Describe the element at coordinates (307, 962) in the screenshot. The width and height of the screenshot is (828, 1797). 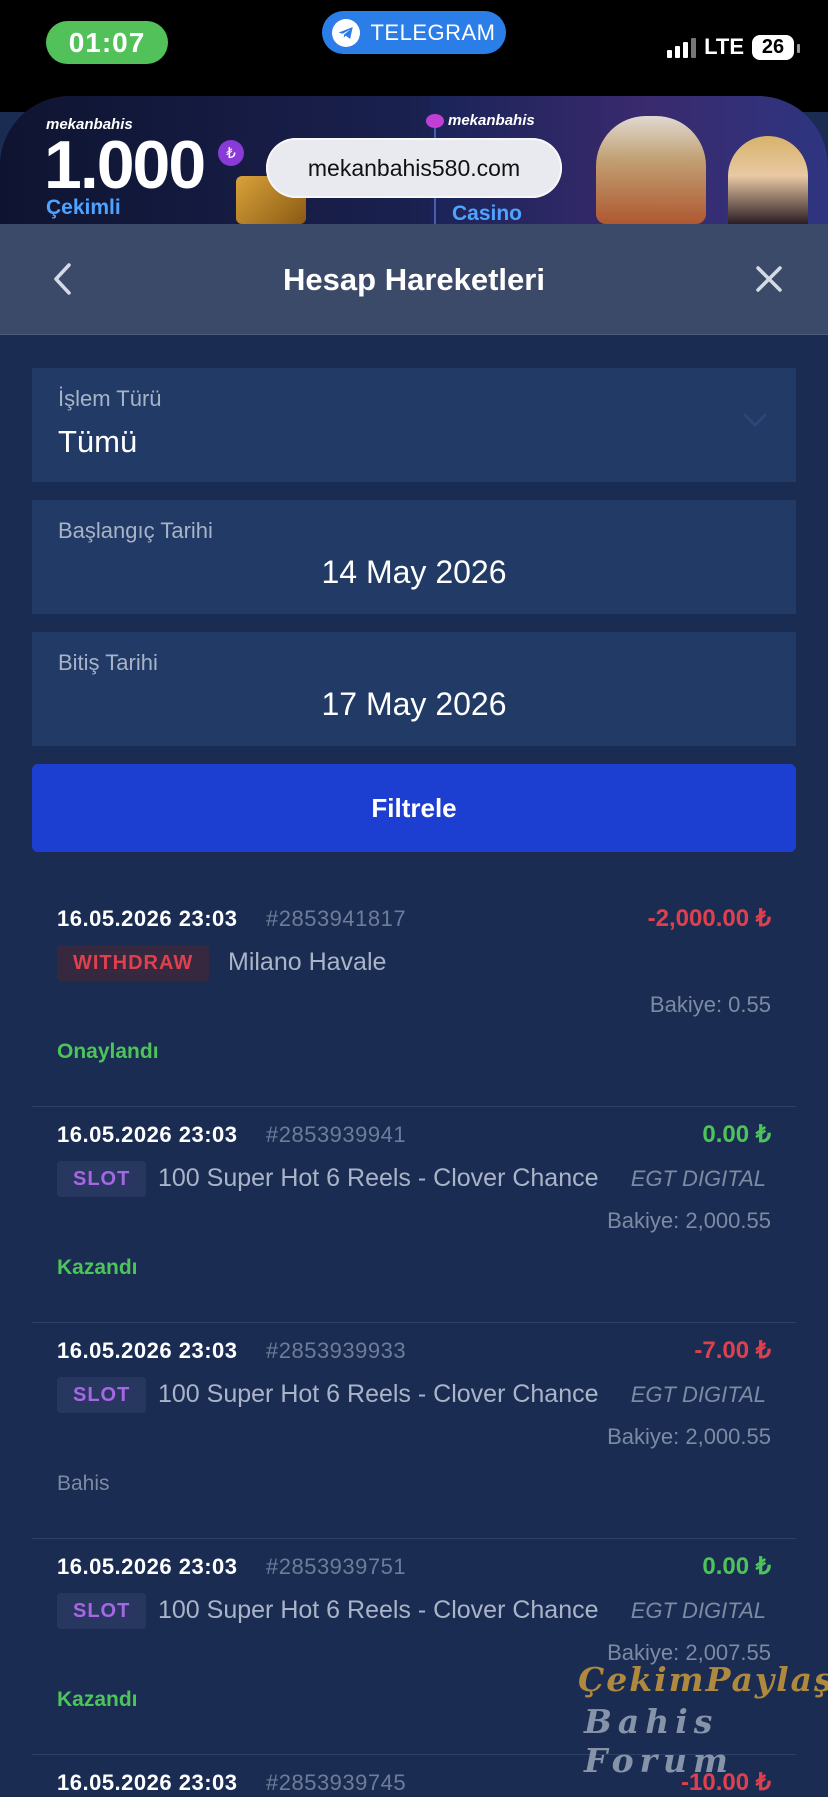
I see `transaction-description: Milano Havale` at that location.